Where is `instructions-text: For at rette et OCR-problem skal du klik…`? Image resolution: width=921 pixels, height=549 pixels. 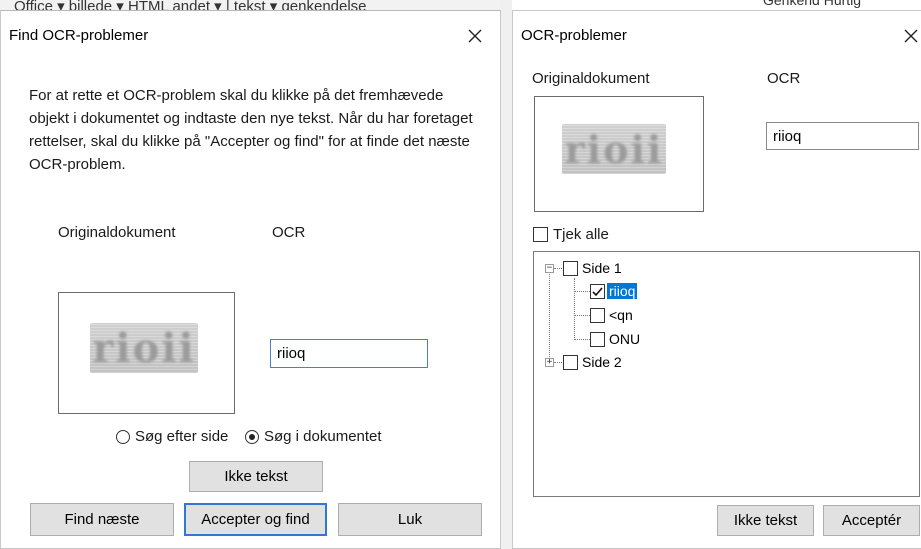 instructions-text: For at rette et OCR-problem skal du klik… is located at coordinates (251, 130).